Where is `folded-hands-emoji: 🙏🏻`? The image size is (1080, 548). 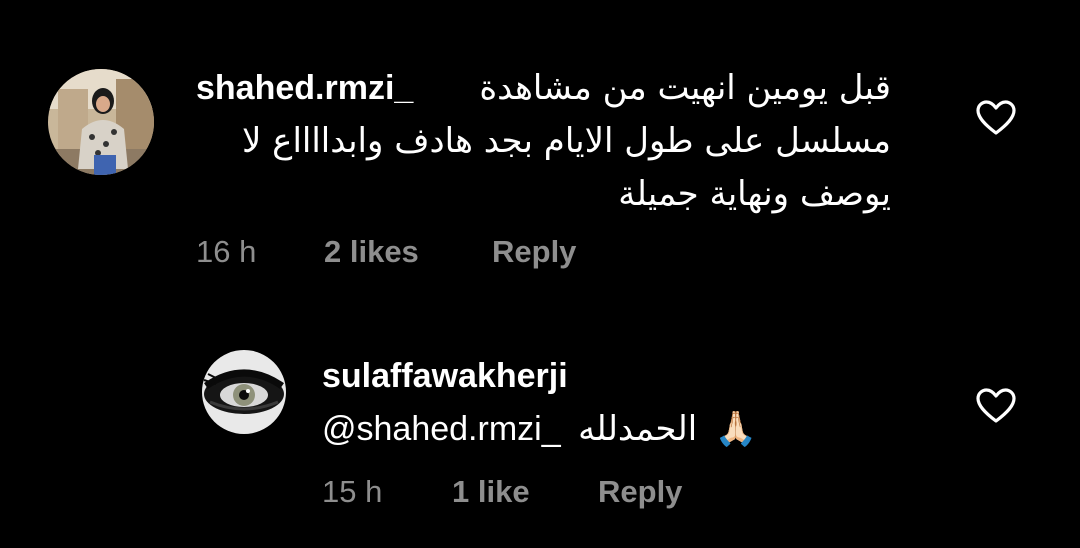
folded-hands-emoji: 🙏🏻 is located at coordinates (735, 429).